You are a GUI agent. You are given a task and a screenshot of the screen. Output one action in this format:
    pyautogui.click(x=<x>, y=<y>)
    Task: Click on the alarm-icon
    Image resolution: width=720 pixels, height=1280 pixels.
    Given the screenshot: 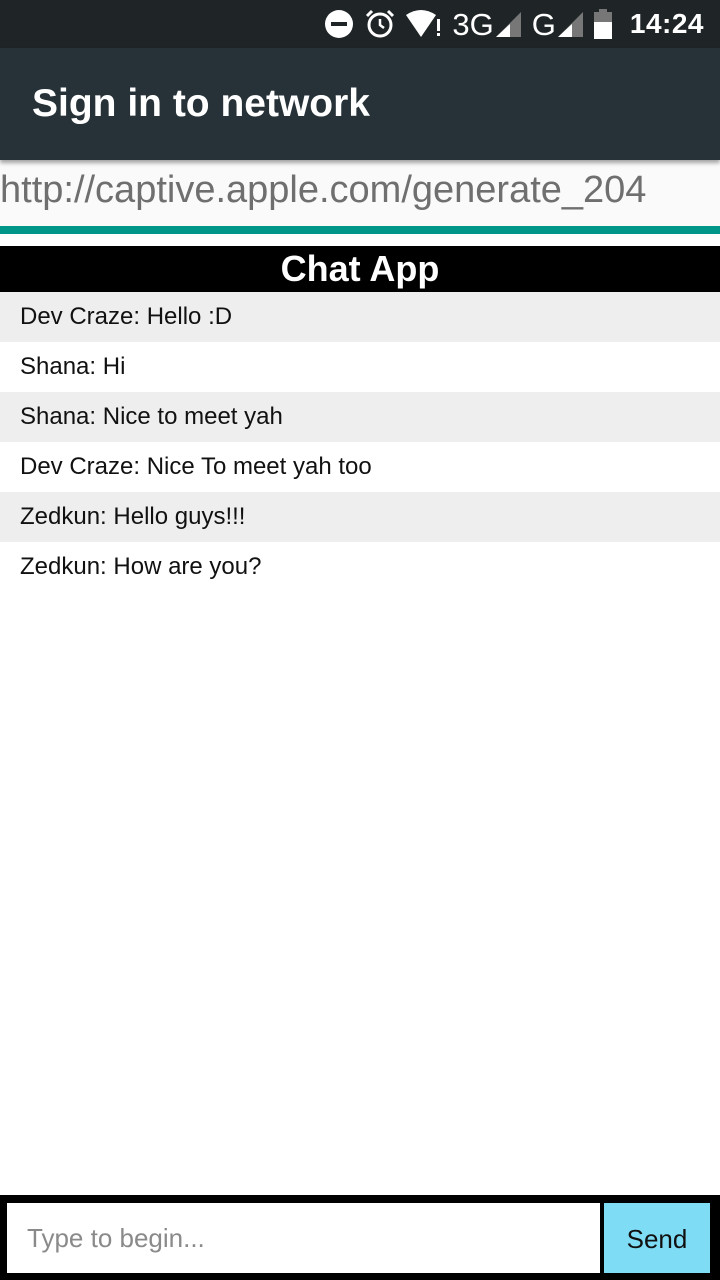 What is the action you would take?
    pyautogui.click(x=380, y=24)
    